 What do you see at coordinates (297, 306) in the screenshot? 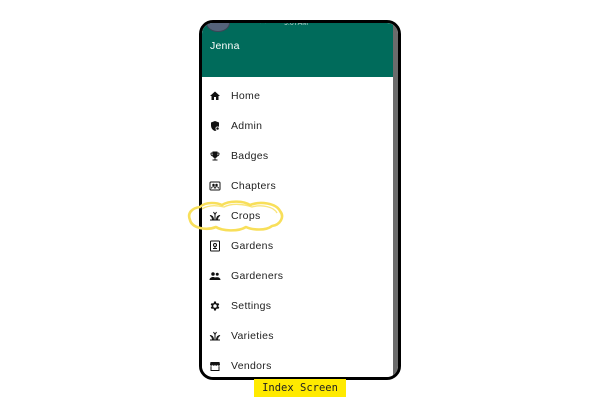
I see `menu-item-settings: Settings` at bounding box center [297, 306].